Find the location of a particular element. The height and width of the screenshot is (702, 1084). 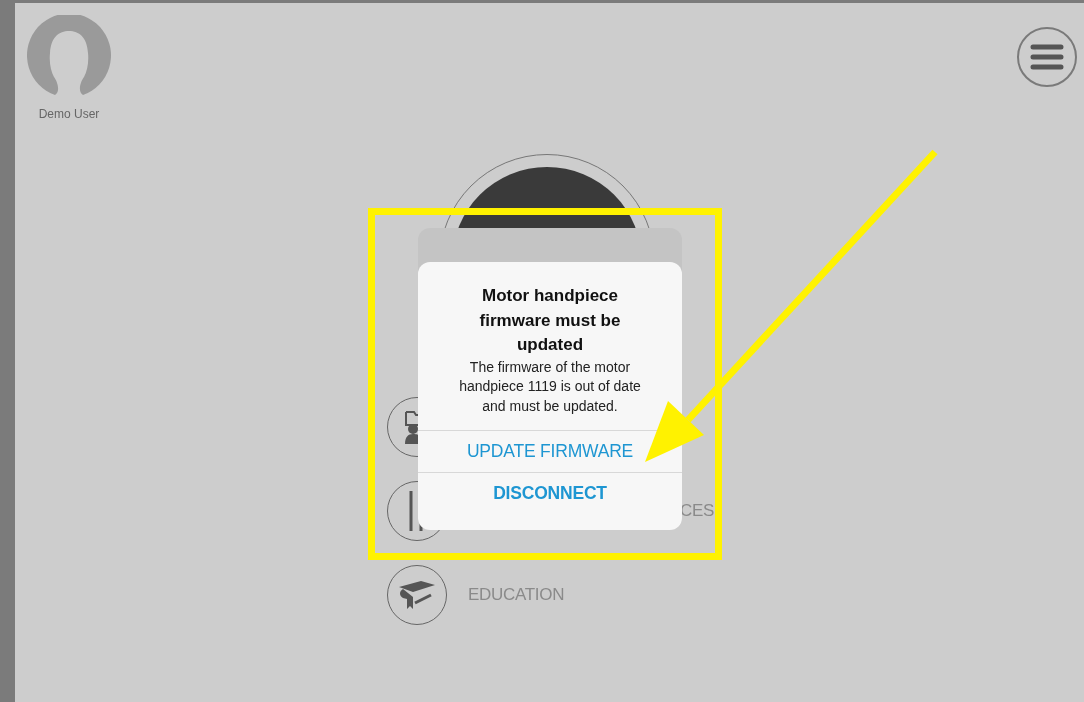

alert-title: Motor handpiece firmware must be updated is located at coordinates (550, 320).